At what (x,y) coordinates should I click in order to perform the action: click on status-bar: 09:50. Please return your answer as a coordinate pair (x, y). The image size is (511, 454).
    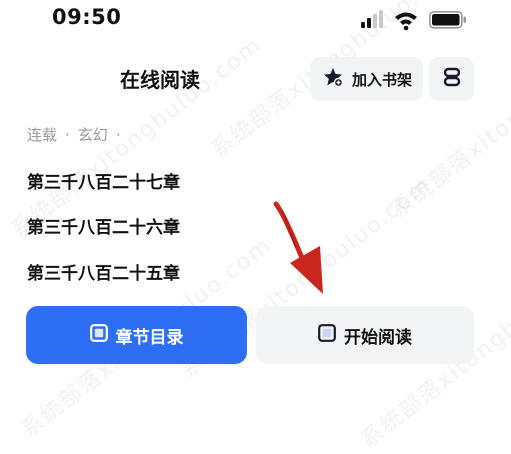
    Looking at the image, I should click on (255, 20).